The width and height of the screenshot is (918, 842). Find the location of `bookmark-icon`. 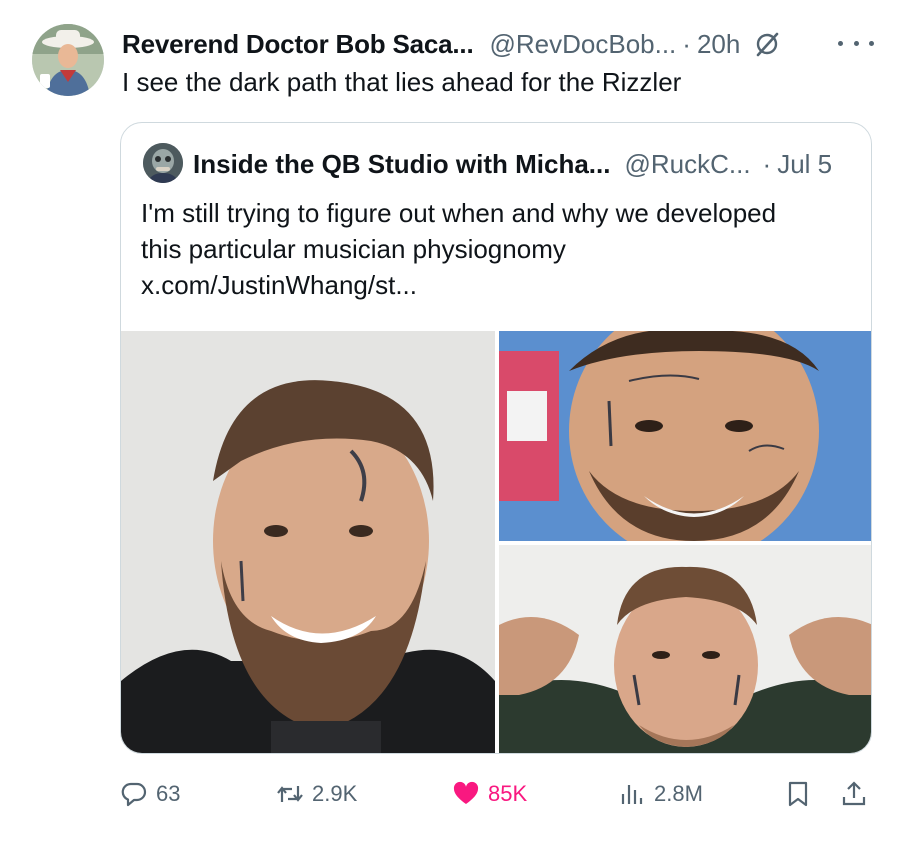

bookmark-icon is located at coordinates (798, 794).